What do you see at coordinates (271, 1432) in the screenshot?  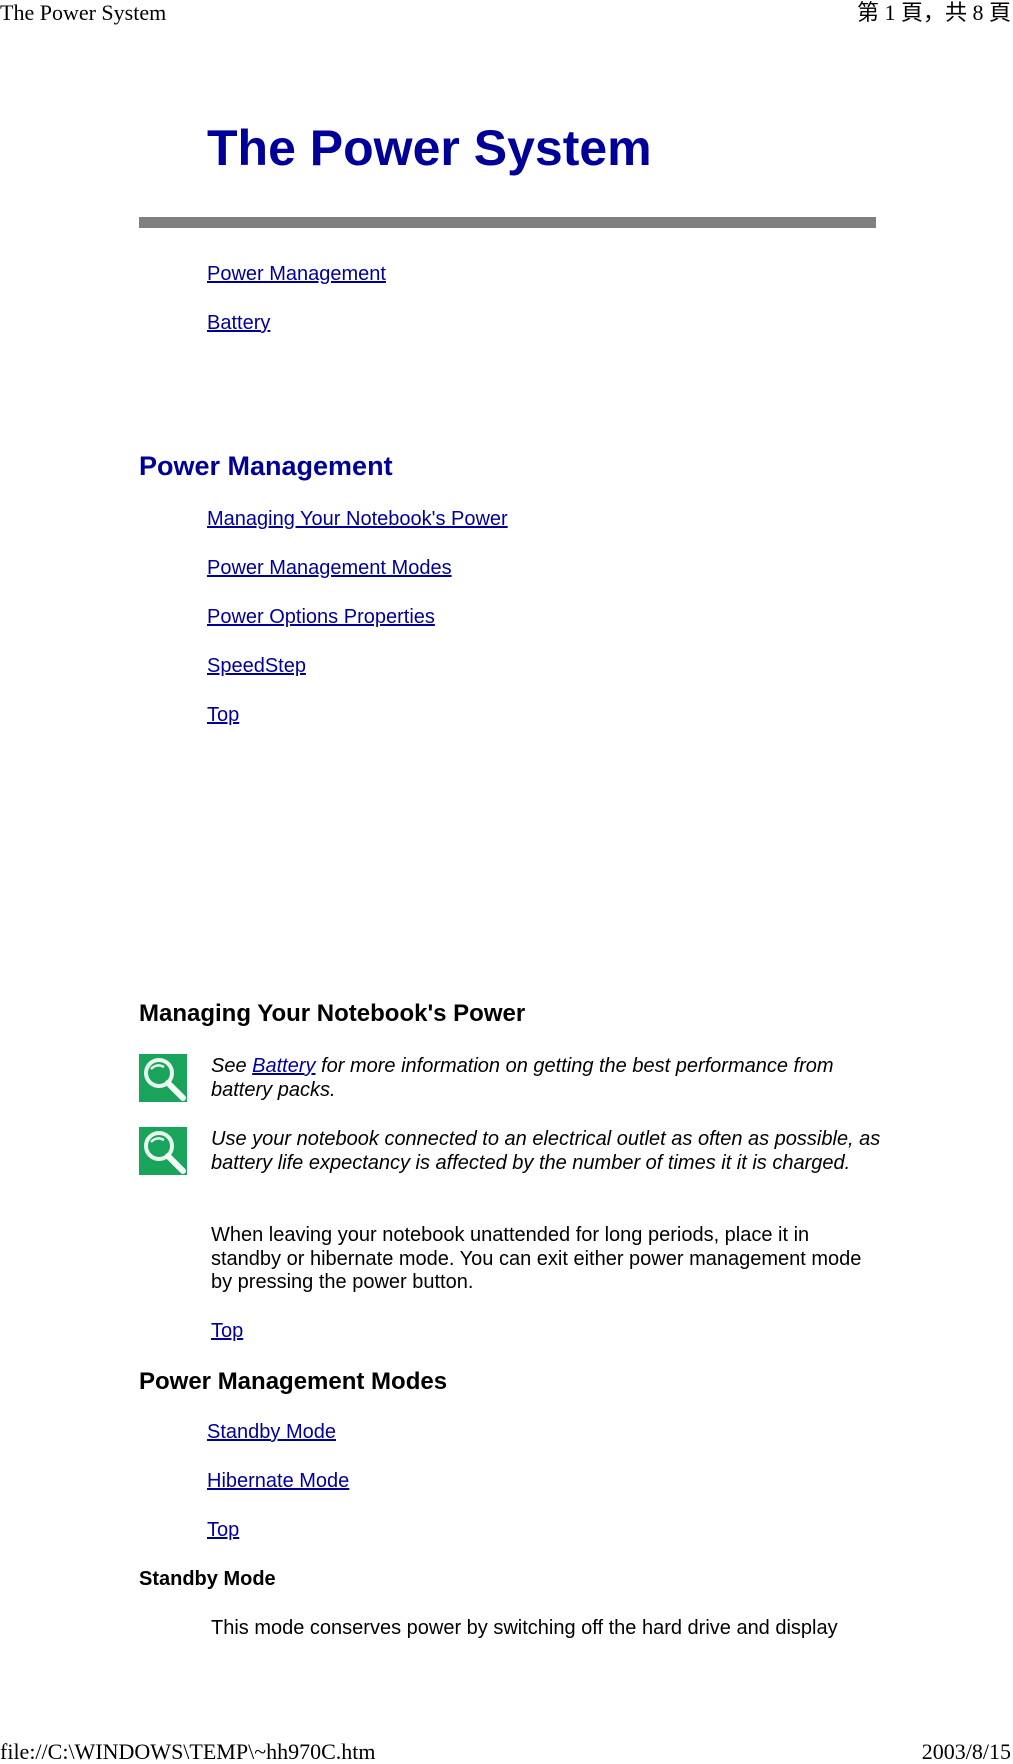 I see `link-standby-mode: Standby Mode` at bounding box center [271, 1432].